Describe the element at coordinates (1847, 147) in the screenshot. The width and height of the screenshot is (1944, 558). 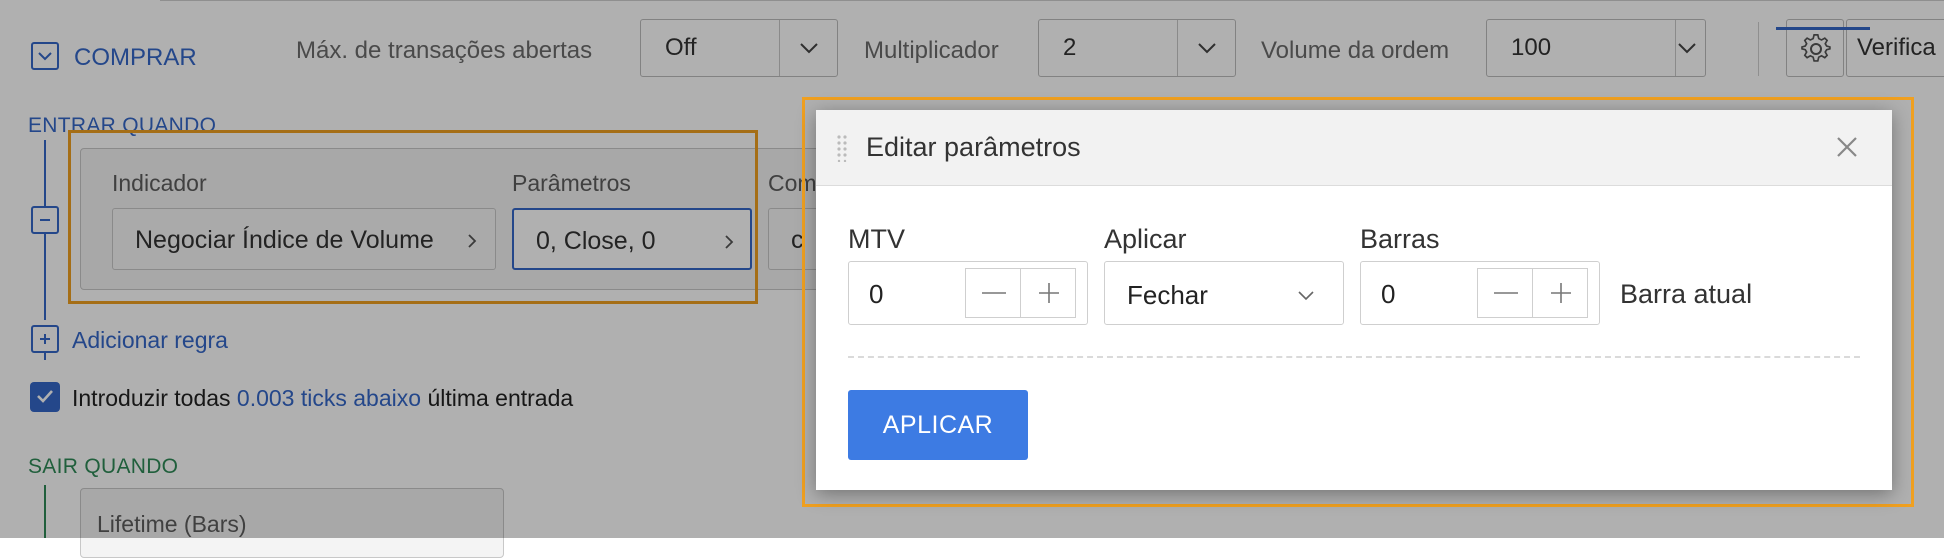
I see `close-icon` at that location.